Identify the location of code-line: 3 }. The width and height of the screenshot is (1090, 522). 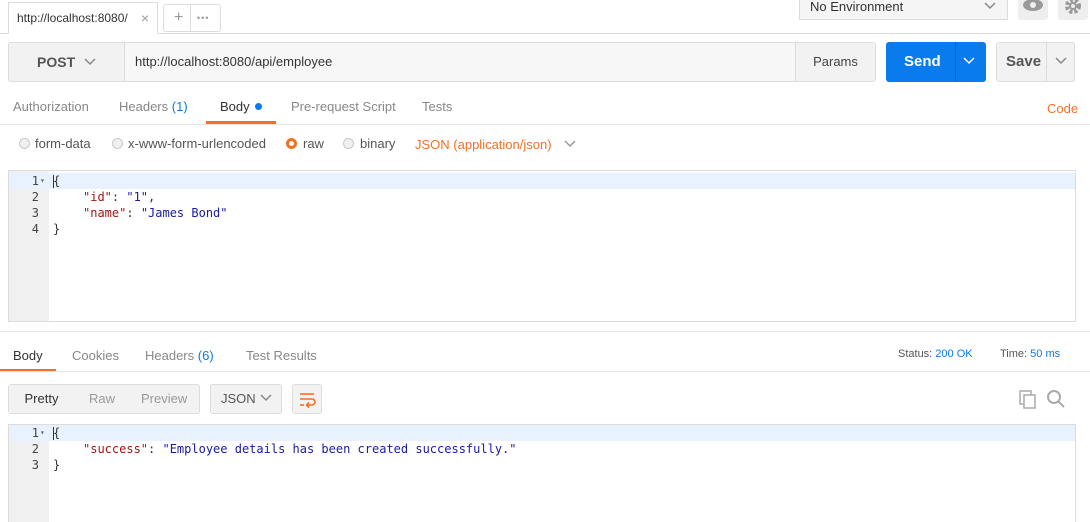
(542, 465).